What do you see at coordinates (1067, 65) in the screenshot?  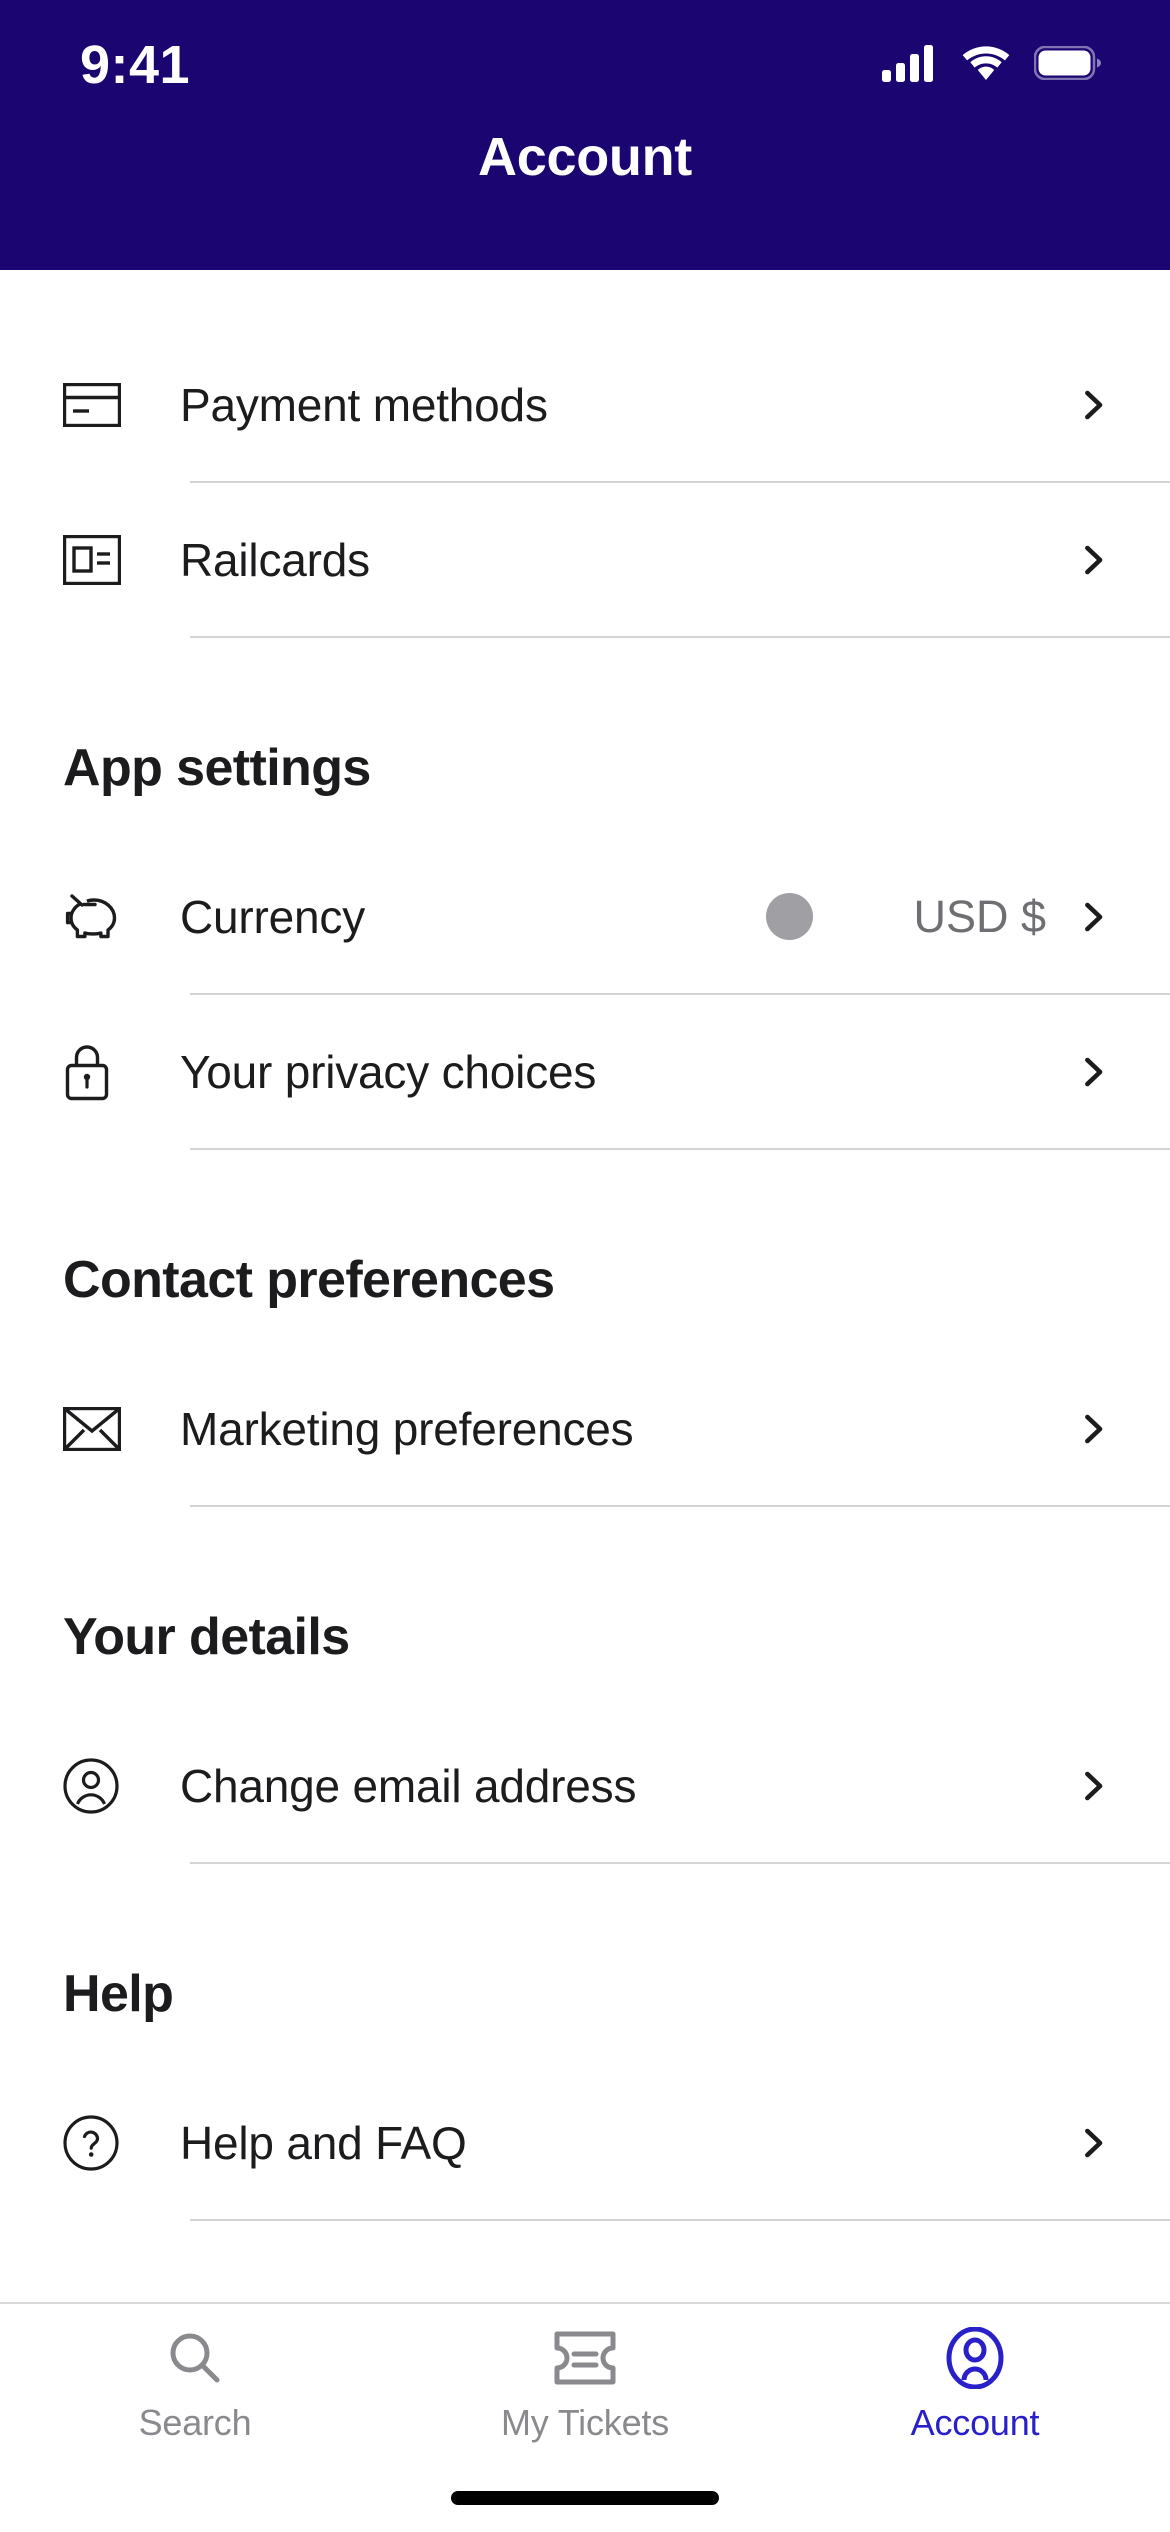 I see `battery-icon` at bounding box center [1067, 65].